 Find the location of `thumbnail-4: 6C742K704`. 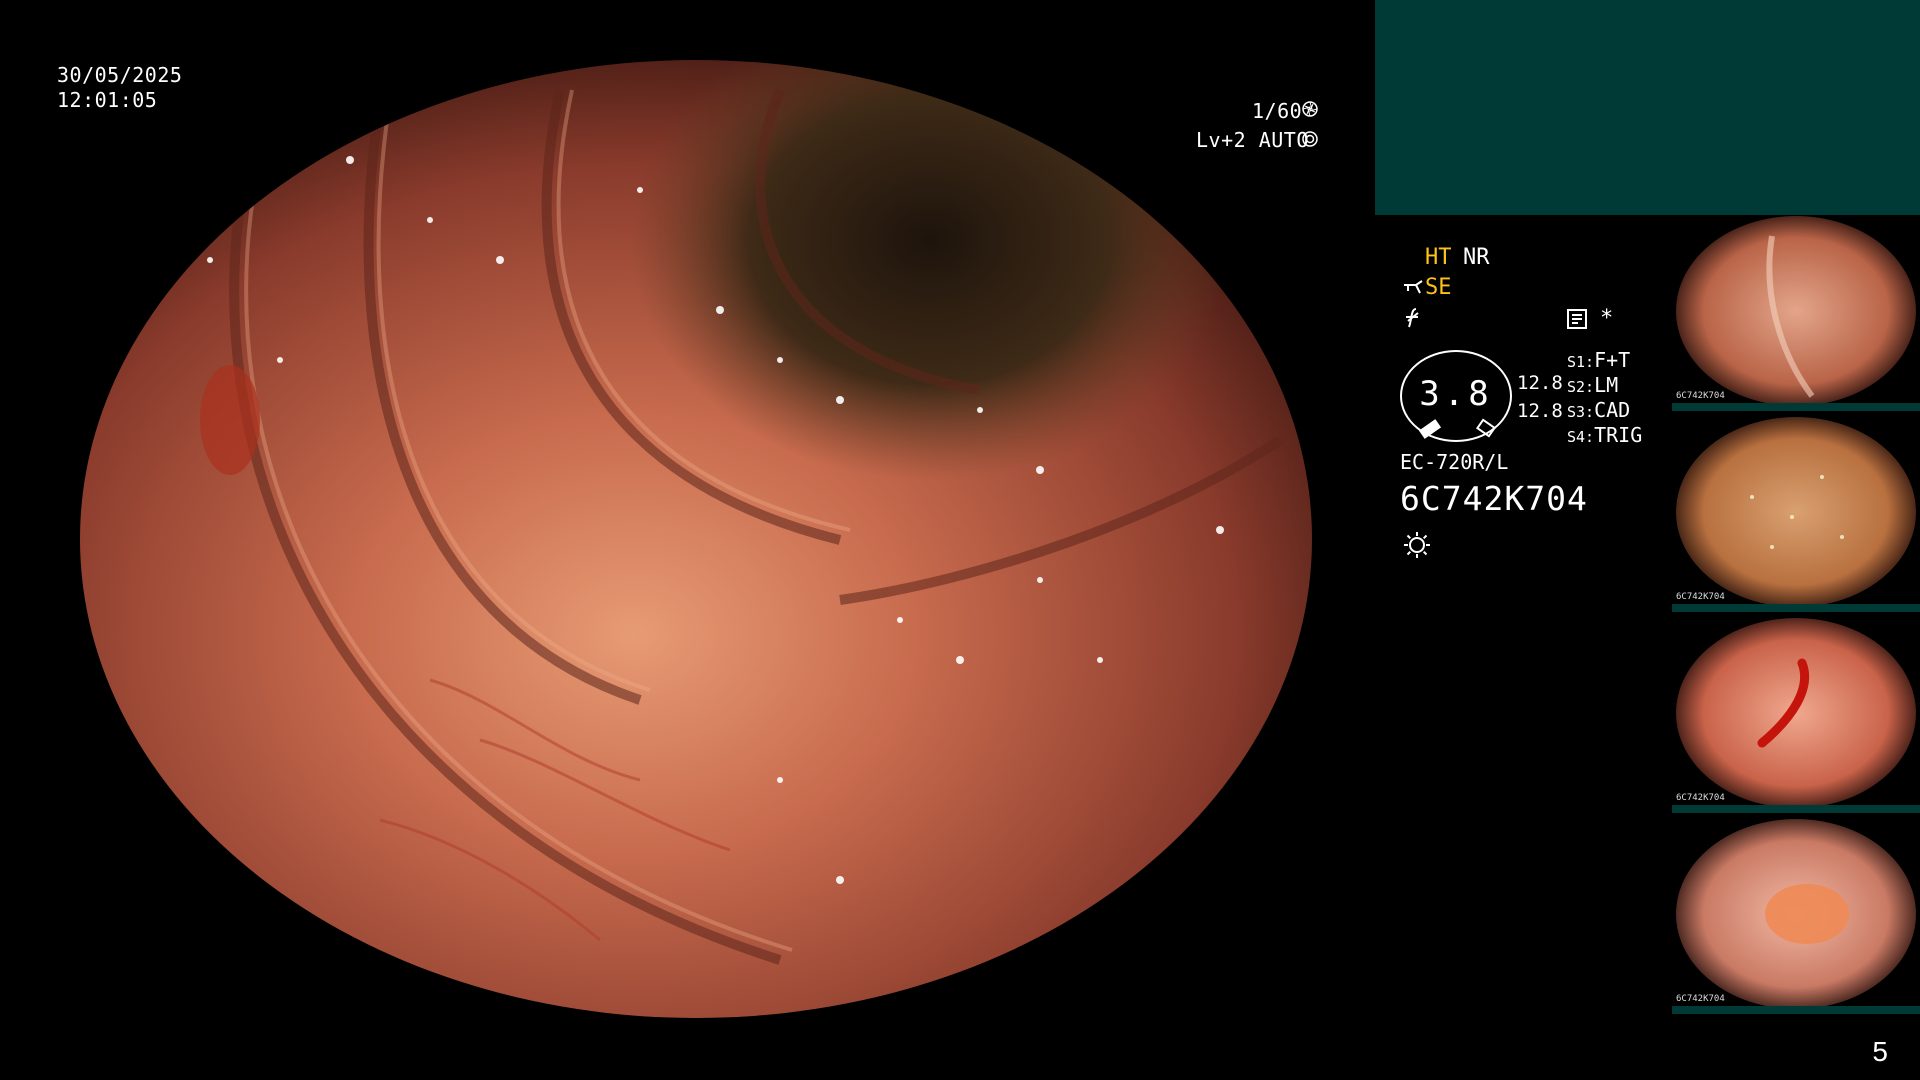

thumbnail-4: 6C742K704 is located at coordinates (1796, 916).